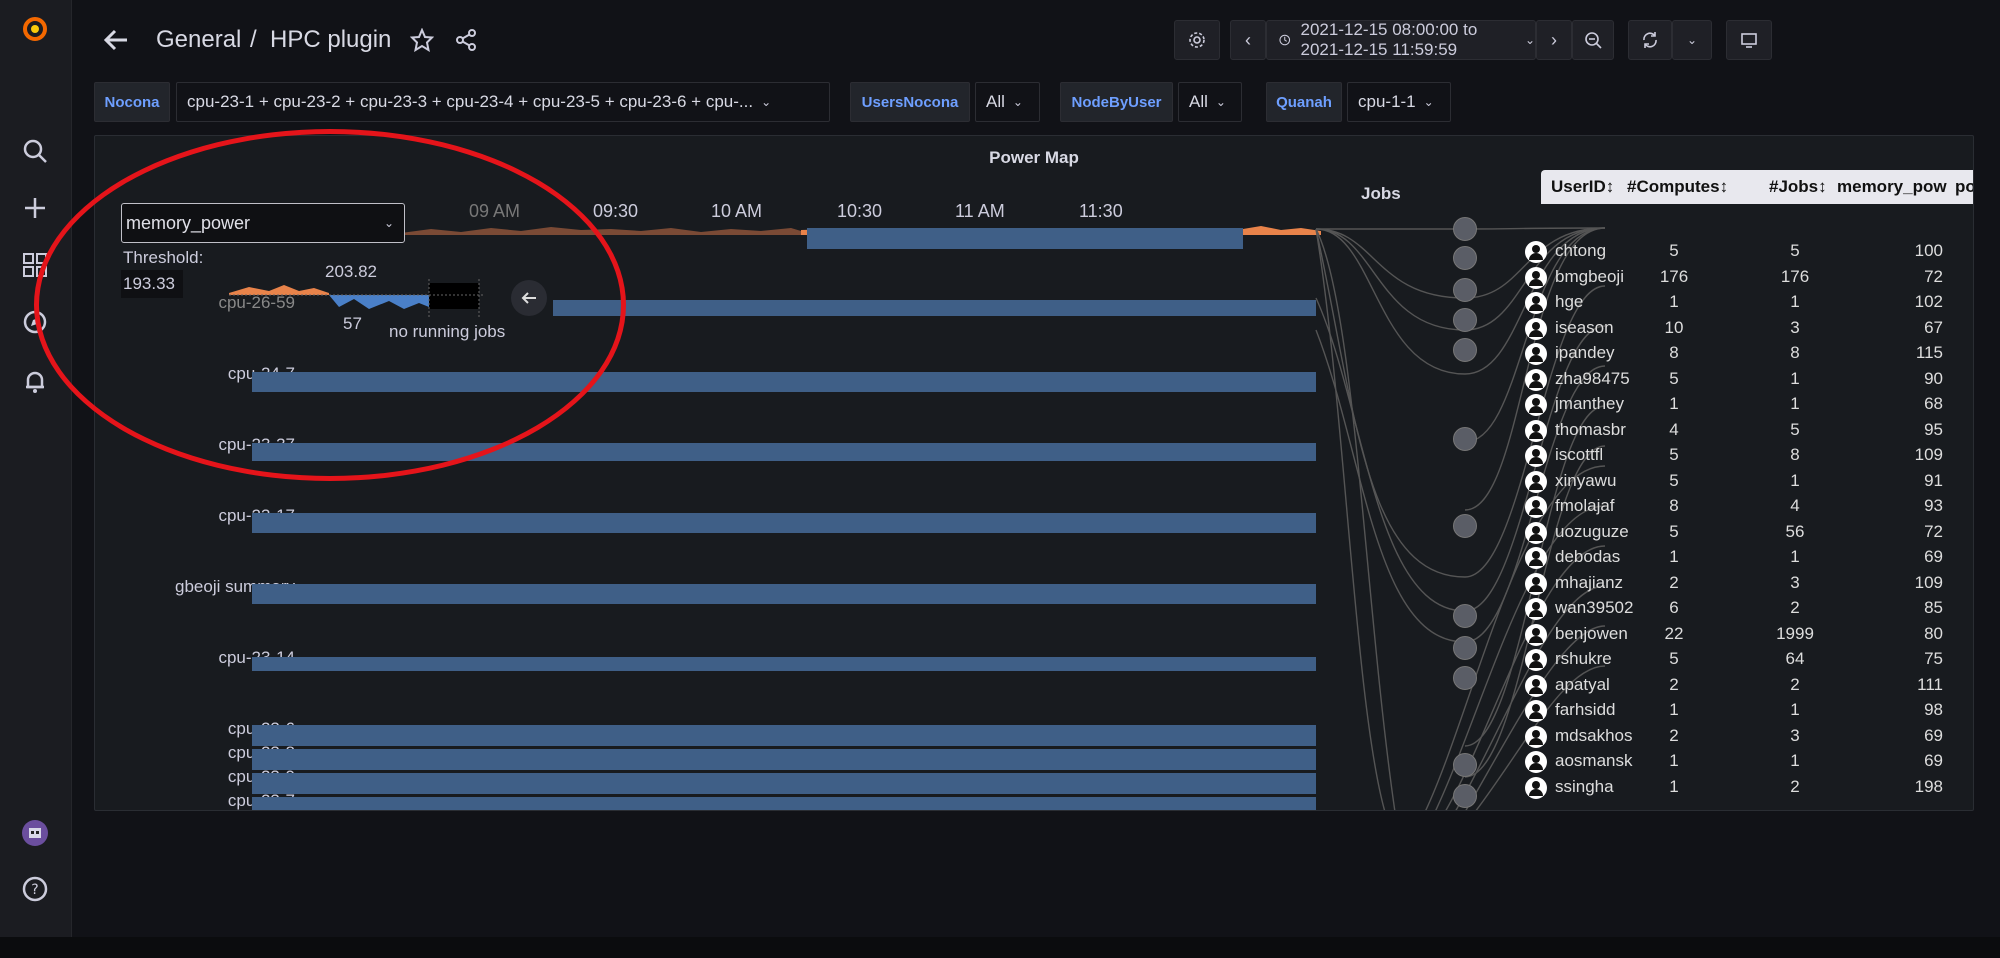 The height and width of the screenshot is (958, 2000). What do you see at coordinates (1585, 481) in the screenshot?
I see `cell-userid: xinyawu` at bounding box center [1585, 481].